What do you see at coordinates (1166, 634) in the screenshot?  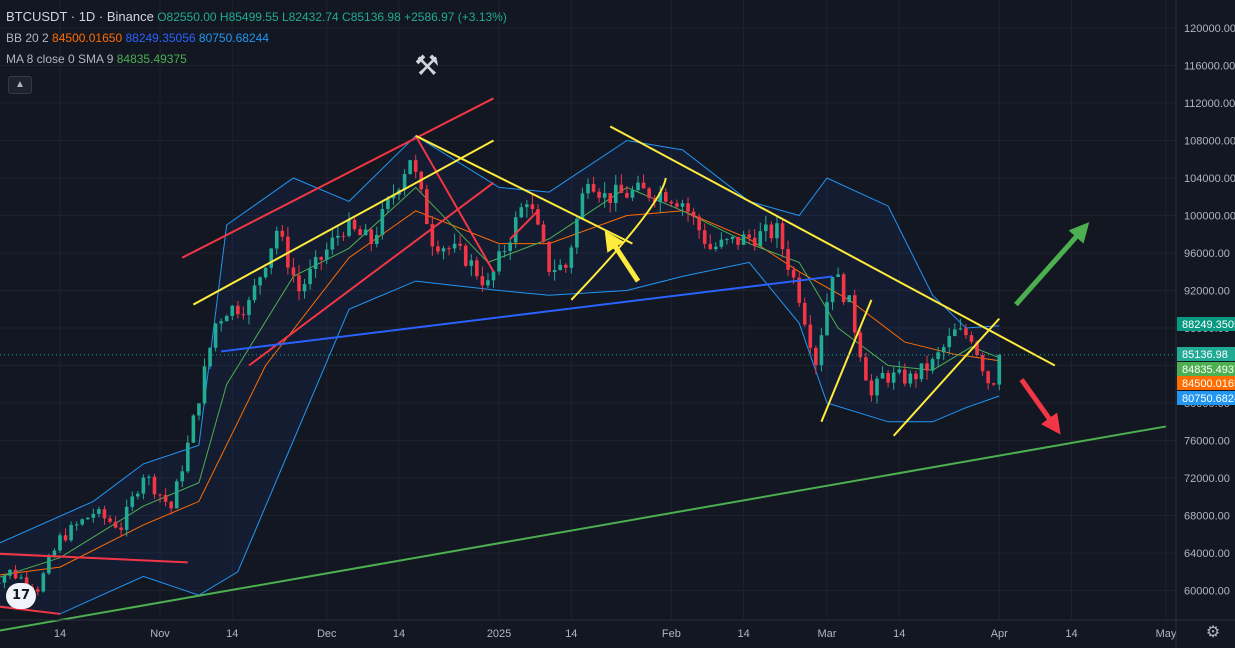 I see `x-tick-label: May` at bounding box center [1166, 634].